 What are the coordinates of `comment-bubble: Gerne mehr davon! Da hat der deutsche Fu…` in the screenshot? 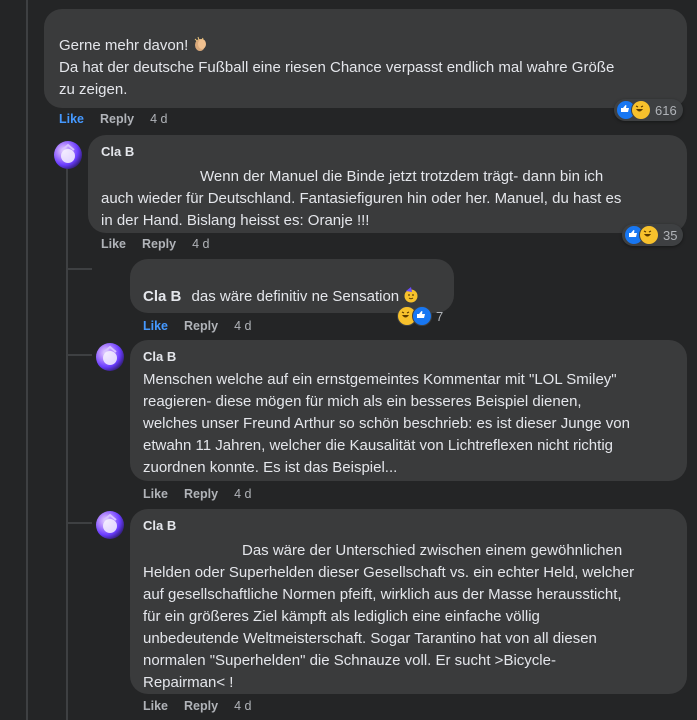 It's located at (365, 58).